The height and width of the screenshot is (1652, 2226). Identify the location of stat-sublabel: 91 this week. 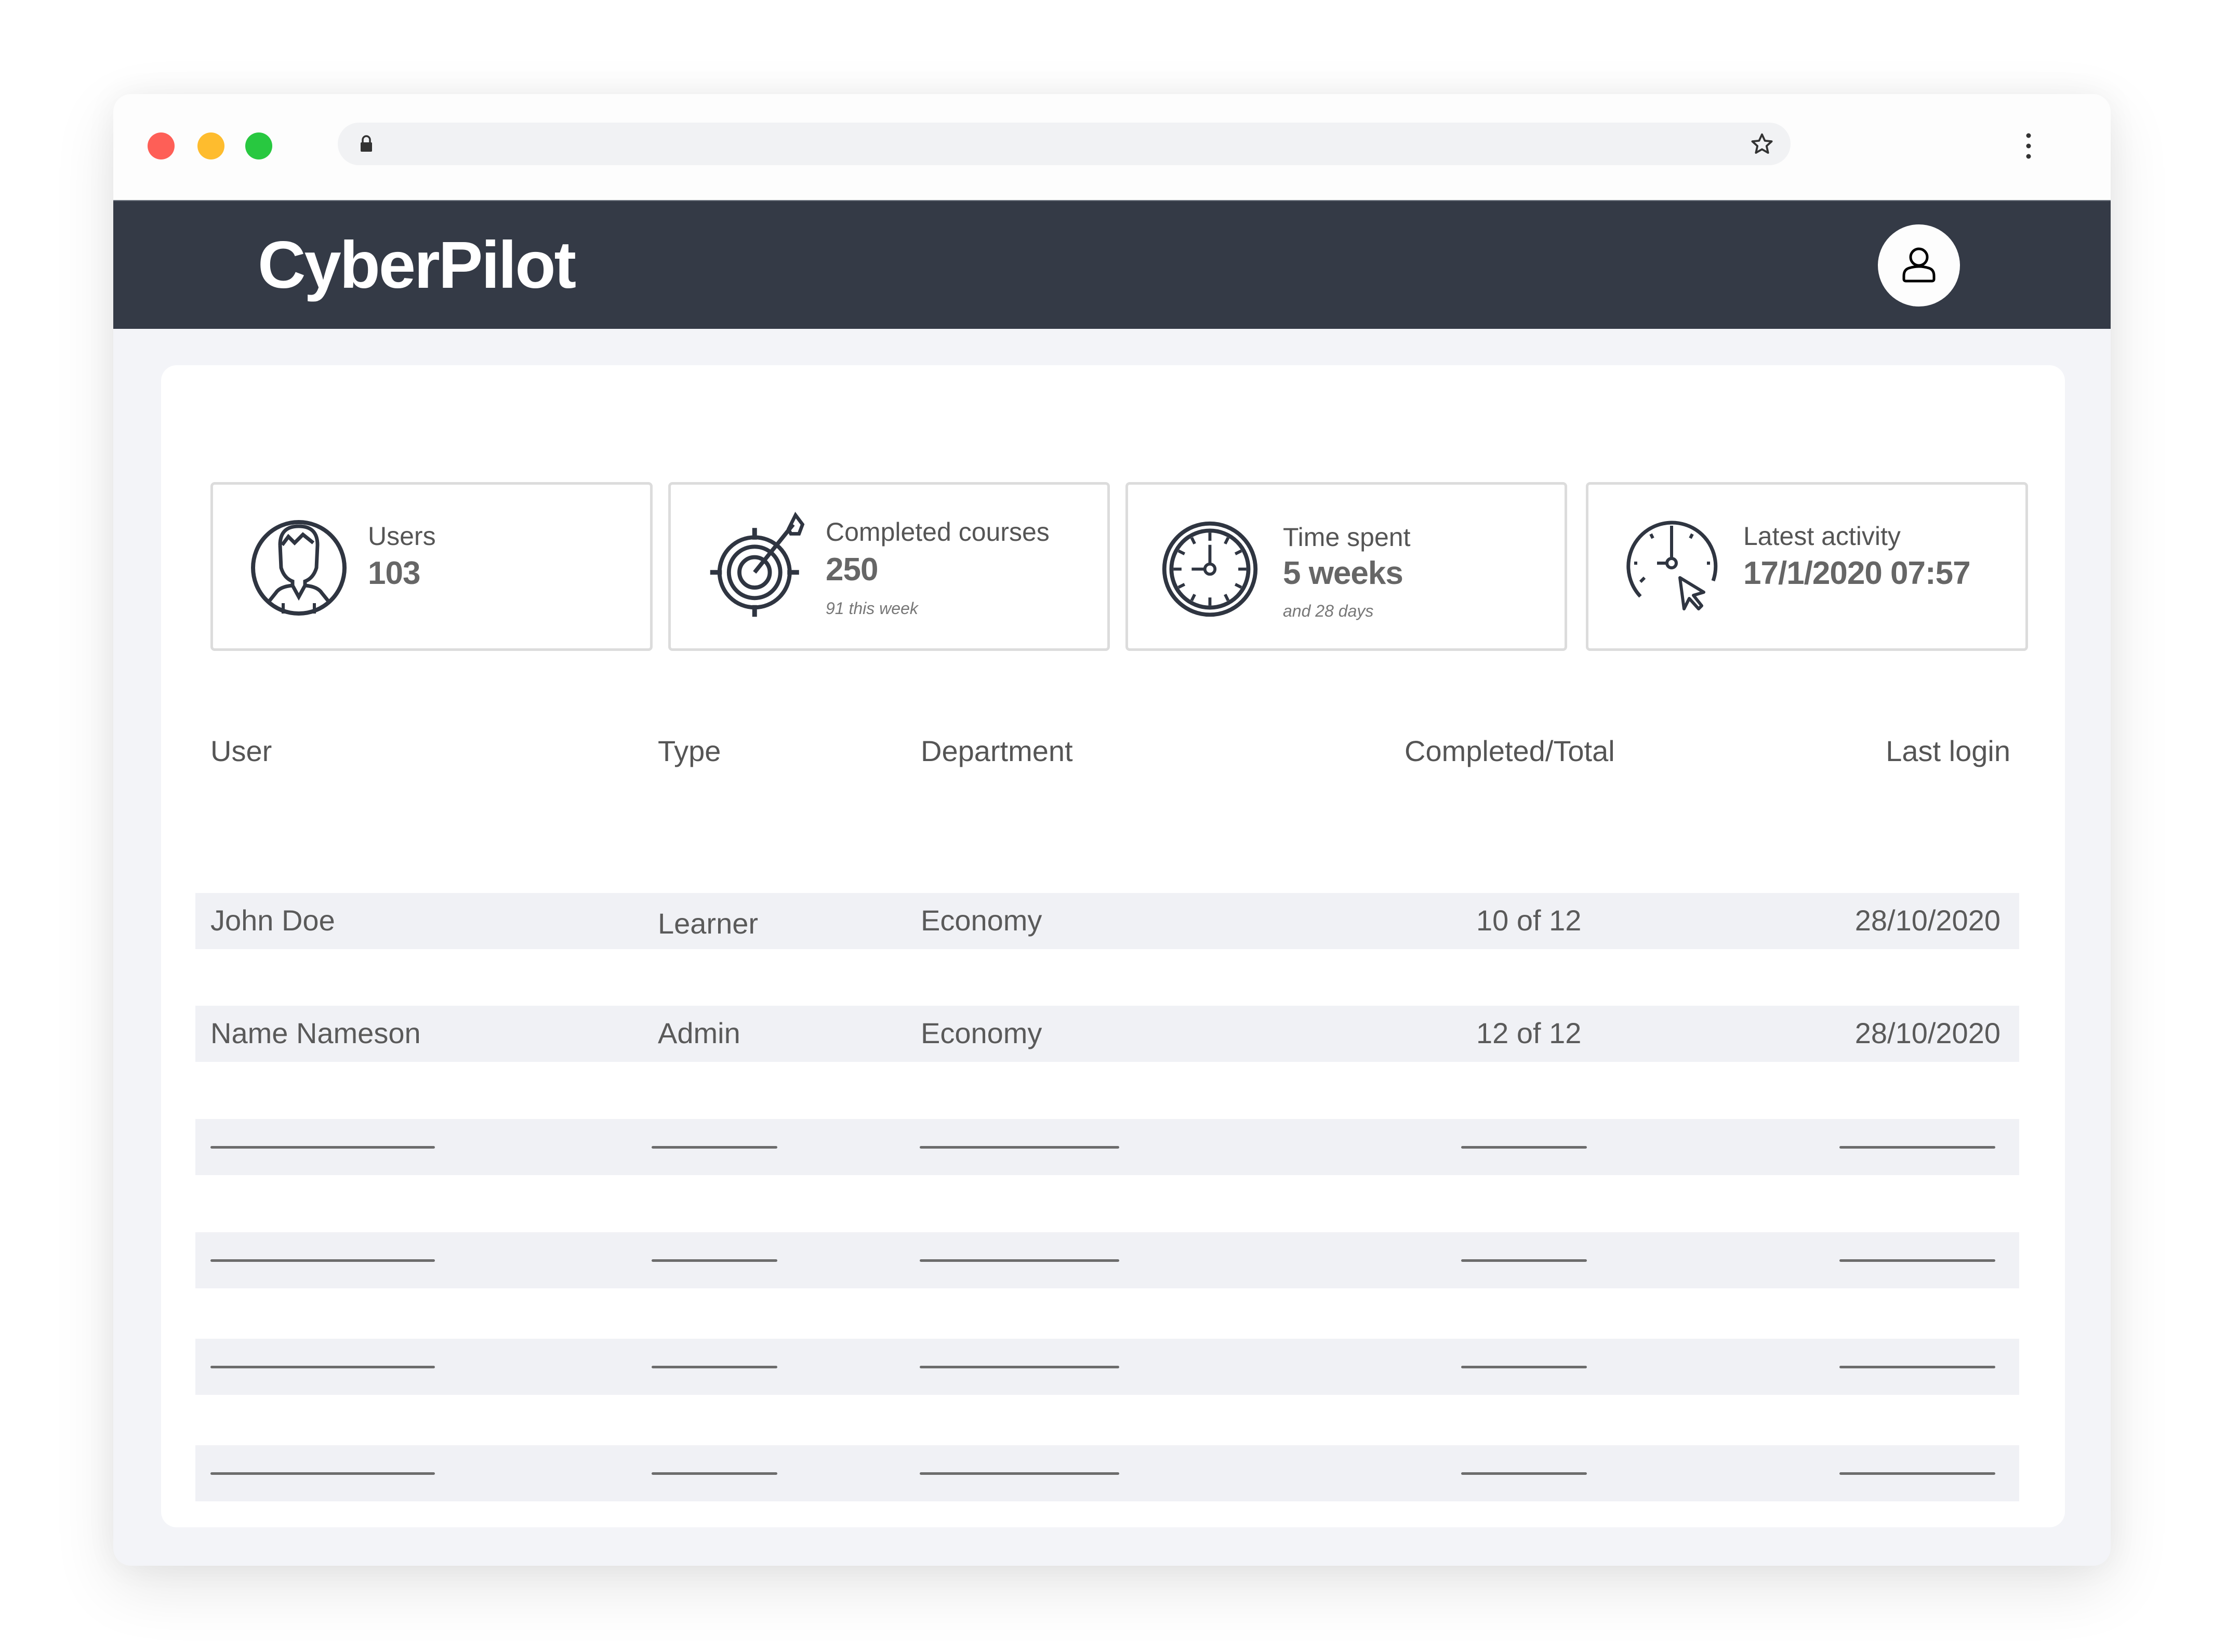
(872, 608).